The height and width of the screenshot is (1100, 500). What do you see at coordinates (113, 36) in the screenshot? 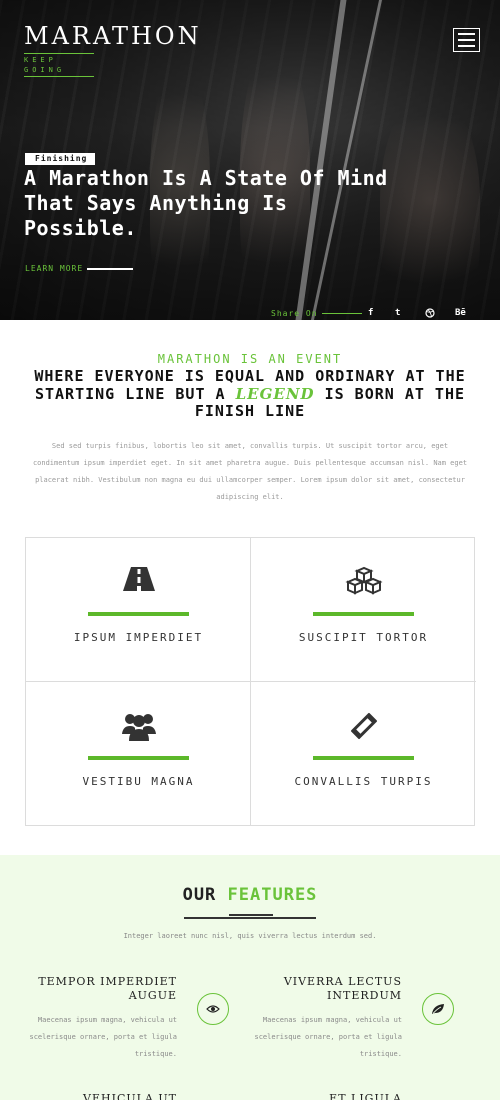
I see `brand-name: MARATHON` at bounding box center [113, 36].